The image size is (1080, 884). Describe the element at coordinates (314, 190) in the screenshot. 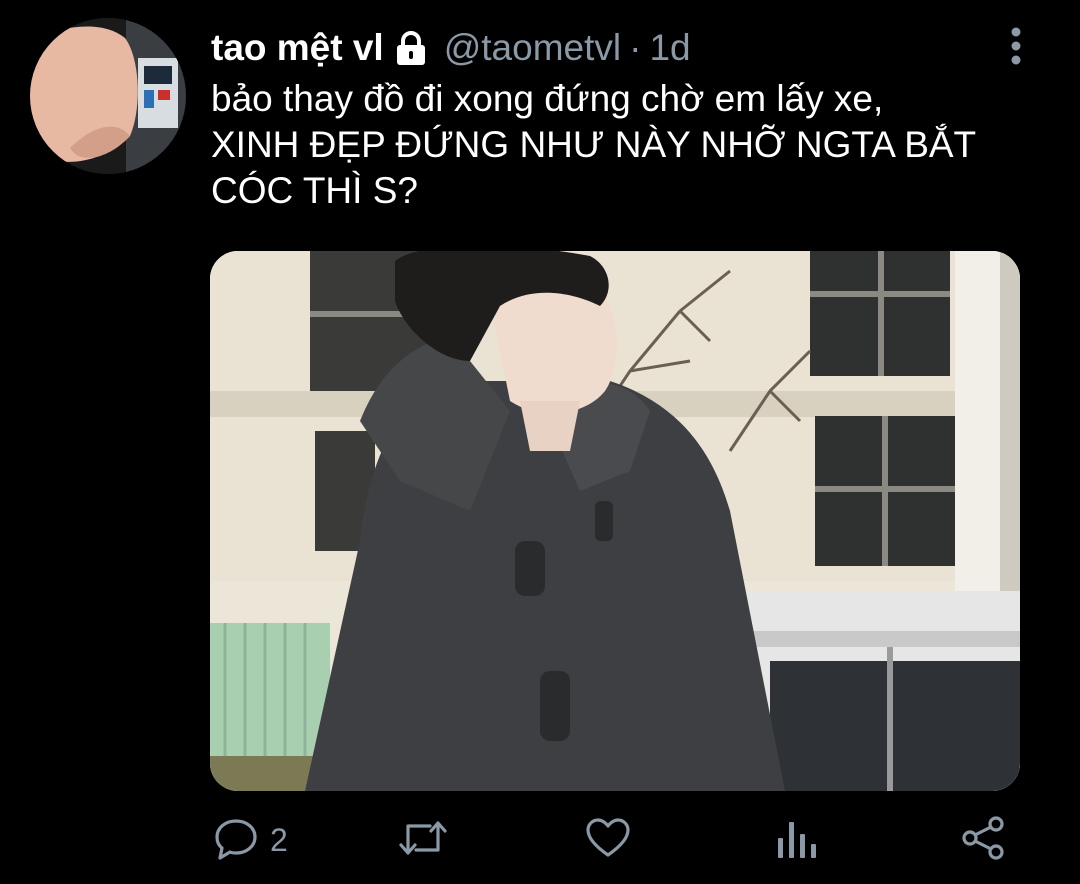

I see `tweet-text-line: CÓC THÌ S?` at that location.